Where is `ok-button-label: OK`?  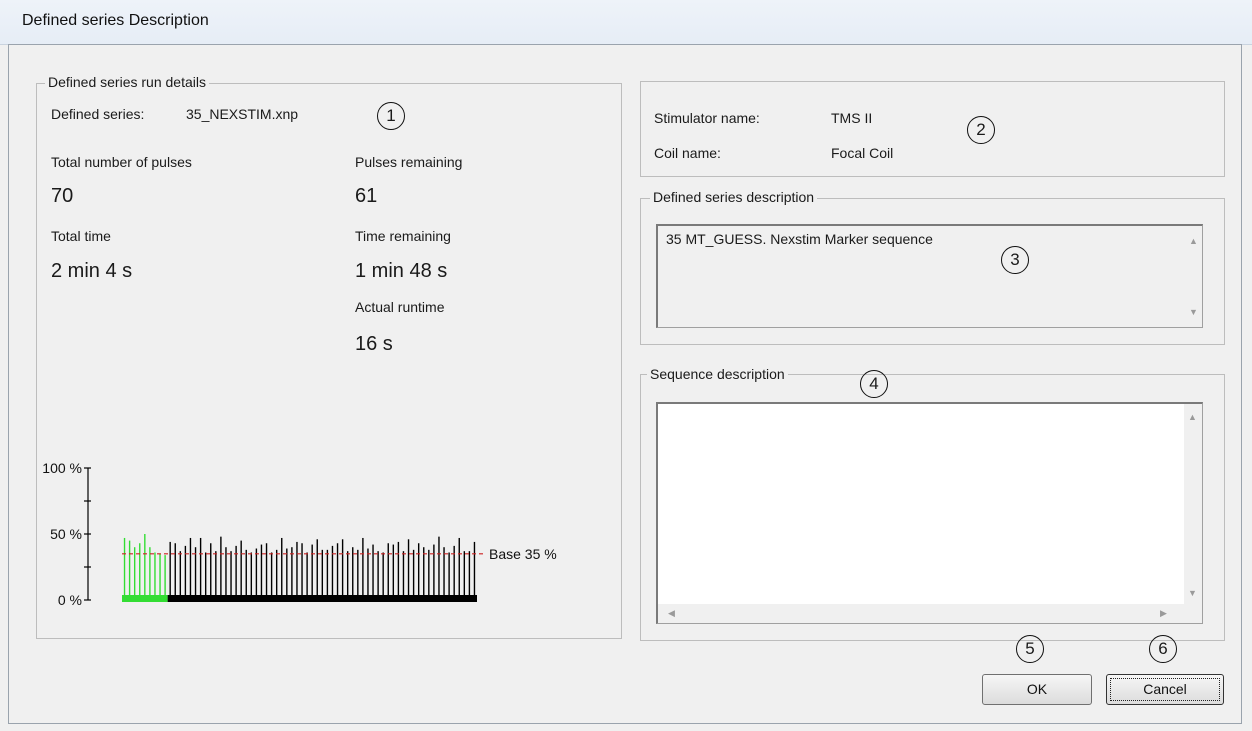
ok-button-label: OK is located at coordinates (1037, 689).